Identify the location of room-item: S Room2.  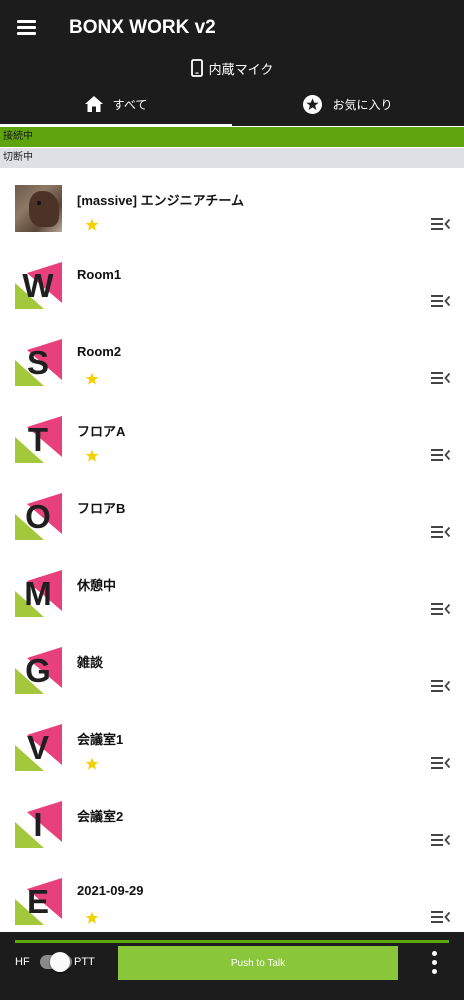
(232, 360).